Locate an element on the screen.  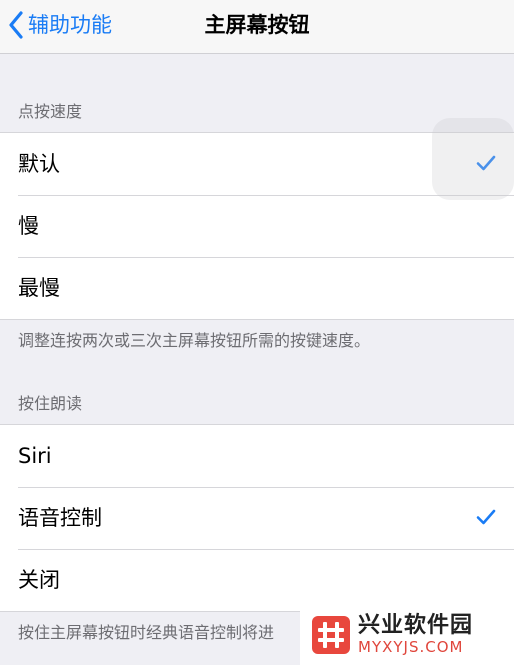
hash-logo-icon is located at coordinates (331, 635).